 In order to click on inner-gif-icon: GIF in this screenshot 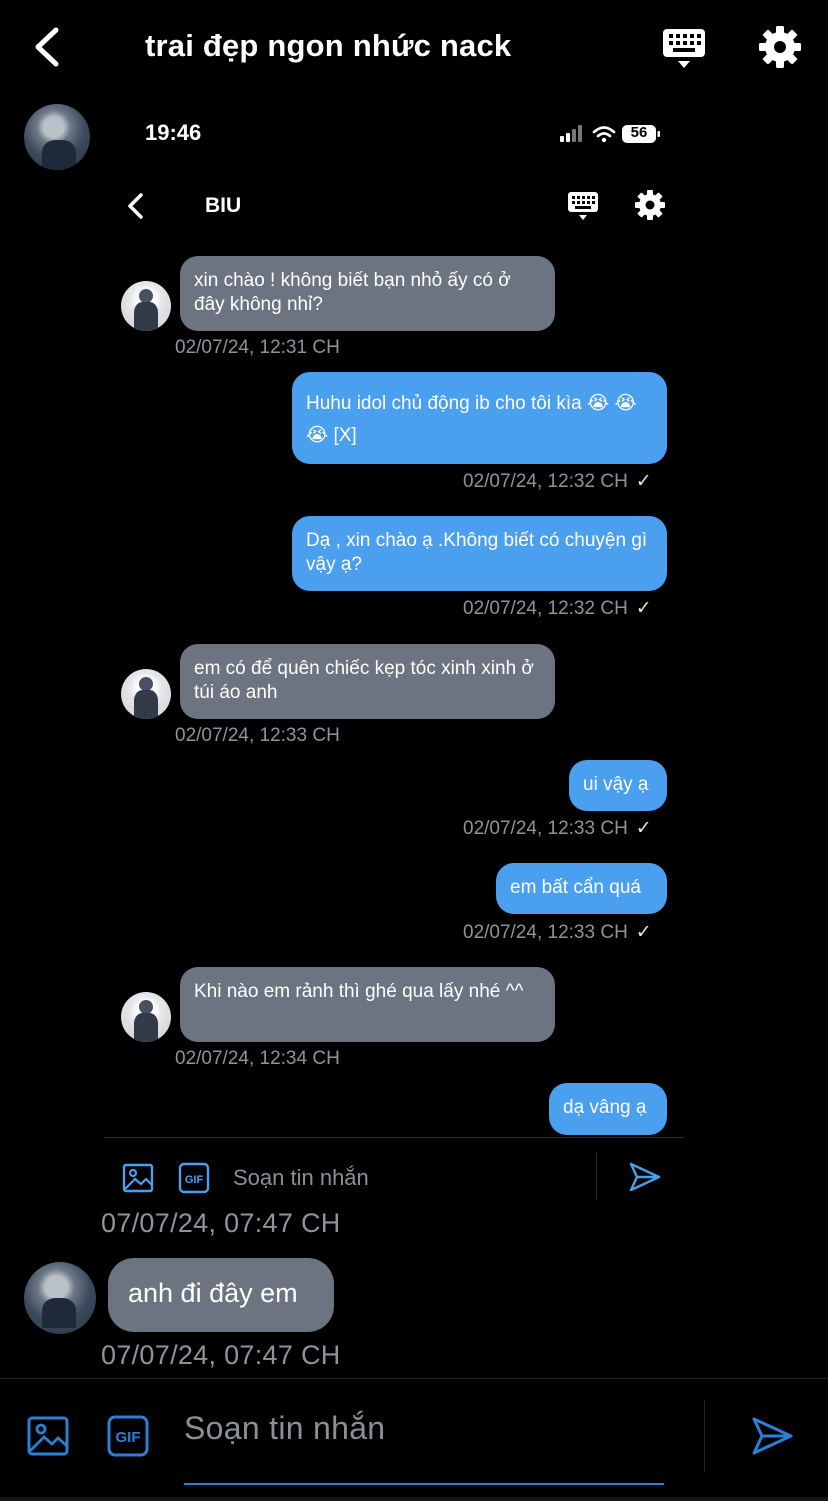, I will do `click(194, 1178)`.